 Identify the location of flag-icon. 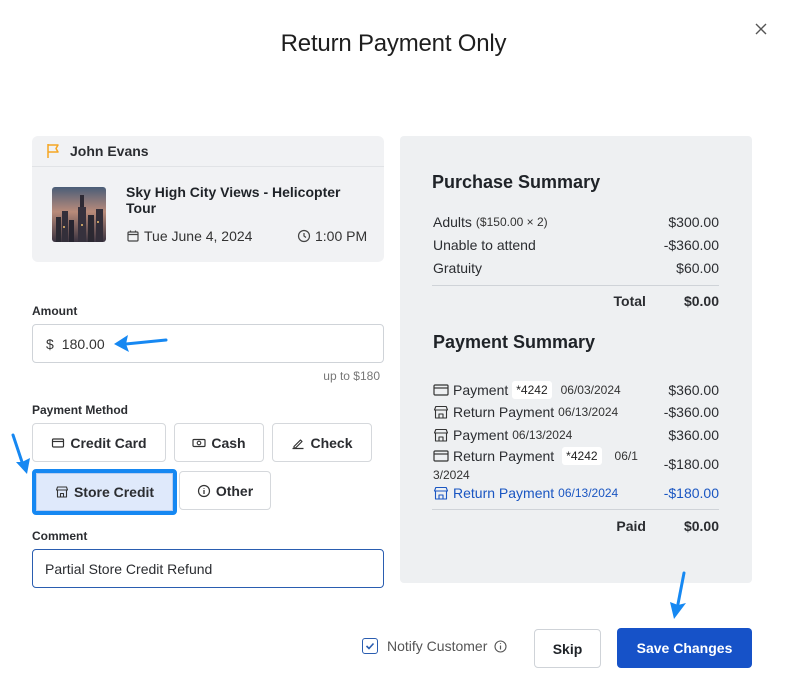
(54, 151).